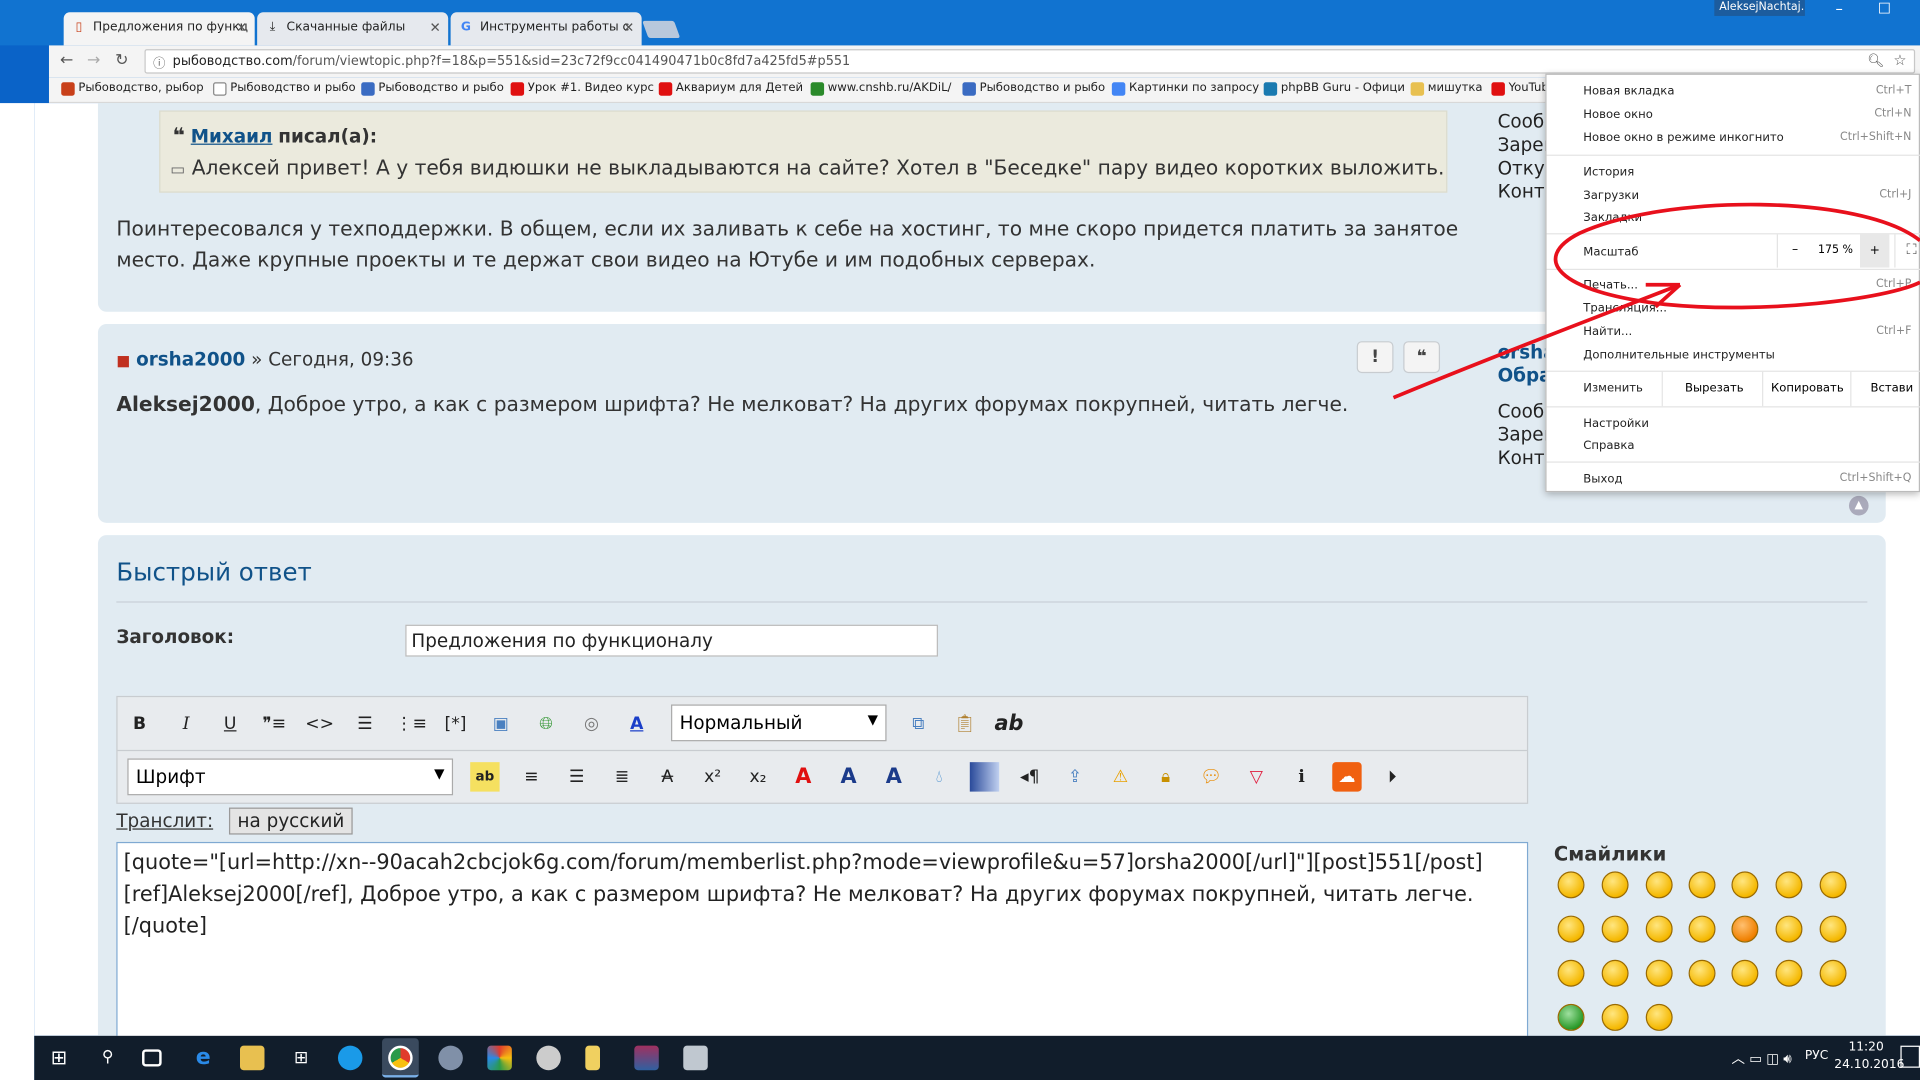  What do you see at coordinates (1683, 138) in the screenshot?
I see `menu-incognito: Новое окно в режиме инкогнито` at bounding box center [1683, 138].